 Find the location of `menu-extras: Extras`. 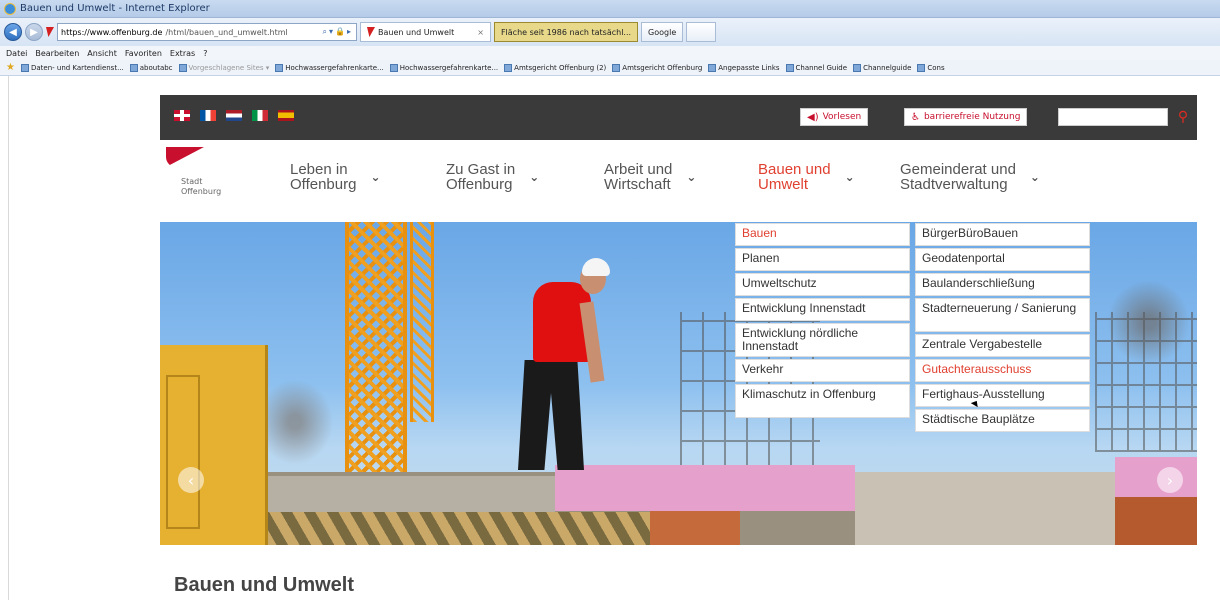

menu-extras: Extras is located at coordinates (182, 53).